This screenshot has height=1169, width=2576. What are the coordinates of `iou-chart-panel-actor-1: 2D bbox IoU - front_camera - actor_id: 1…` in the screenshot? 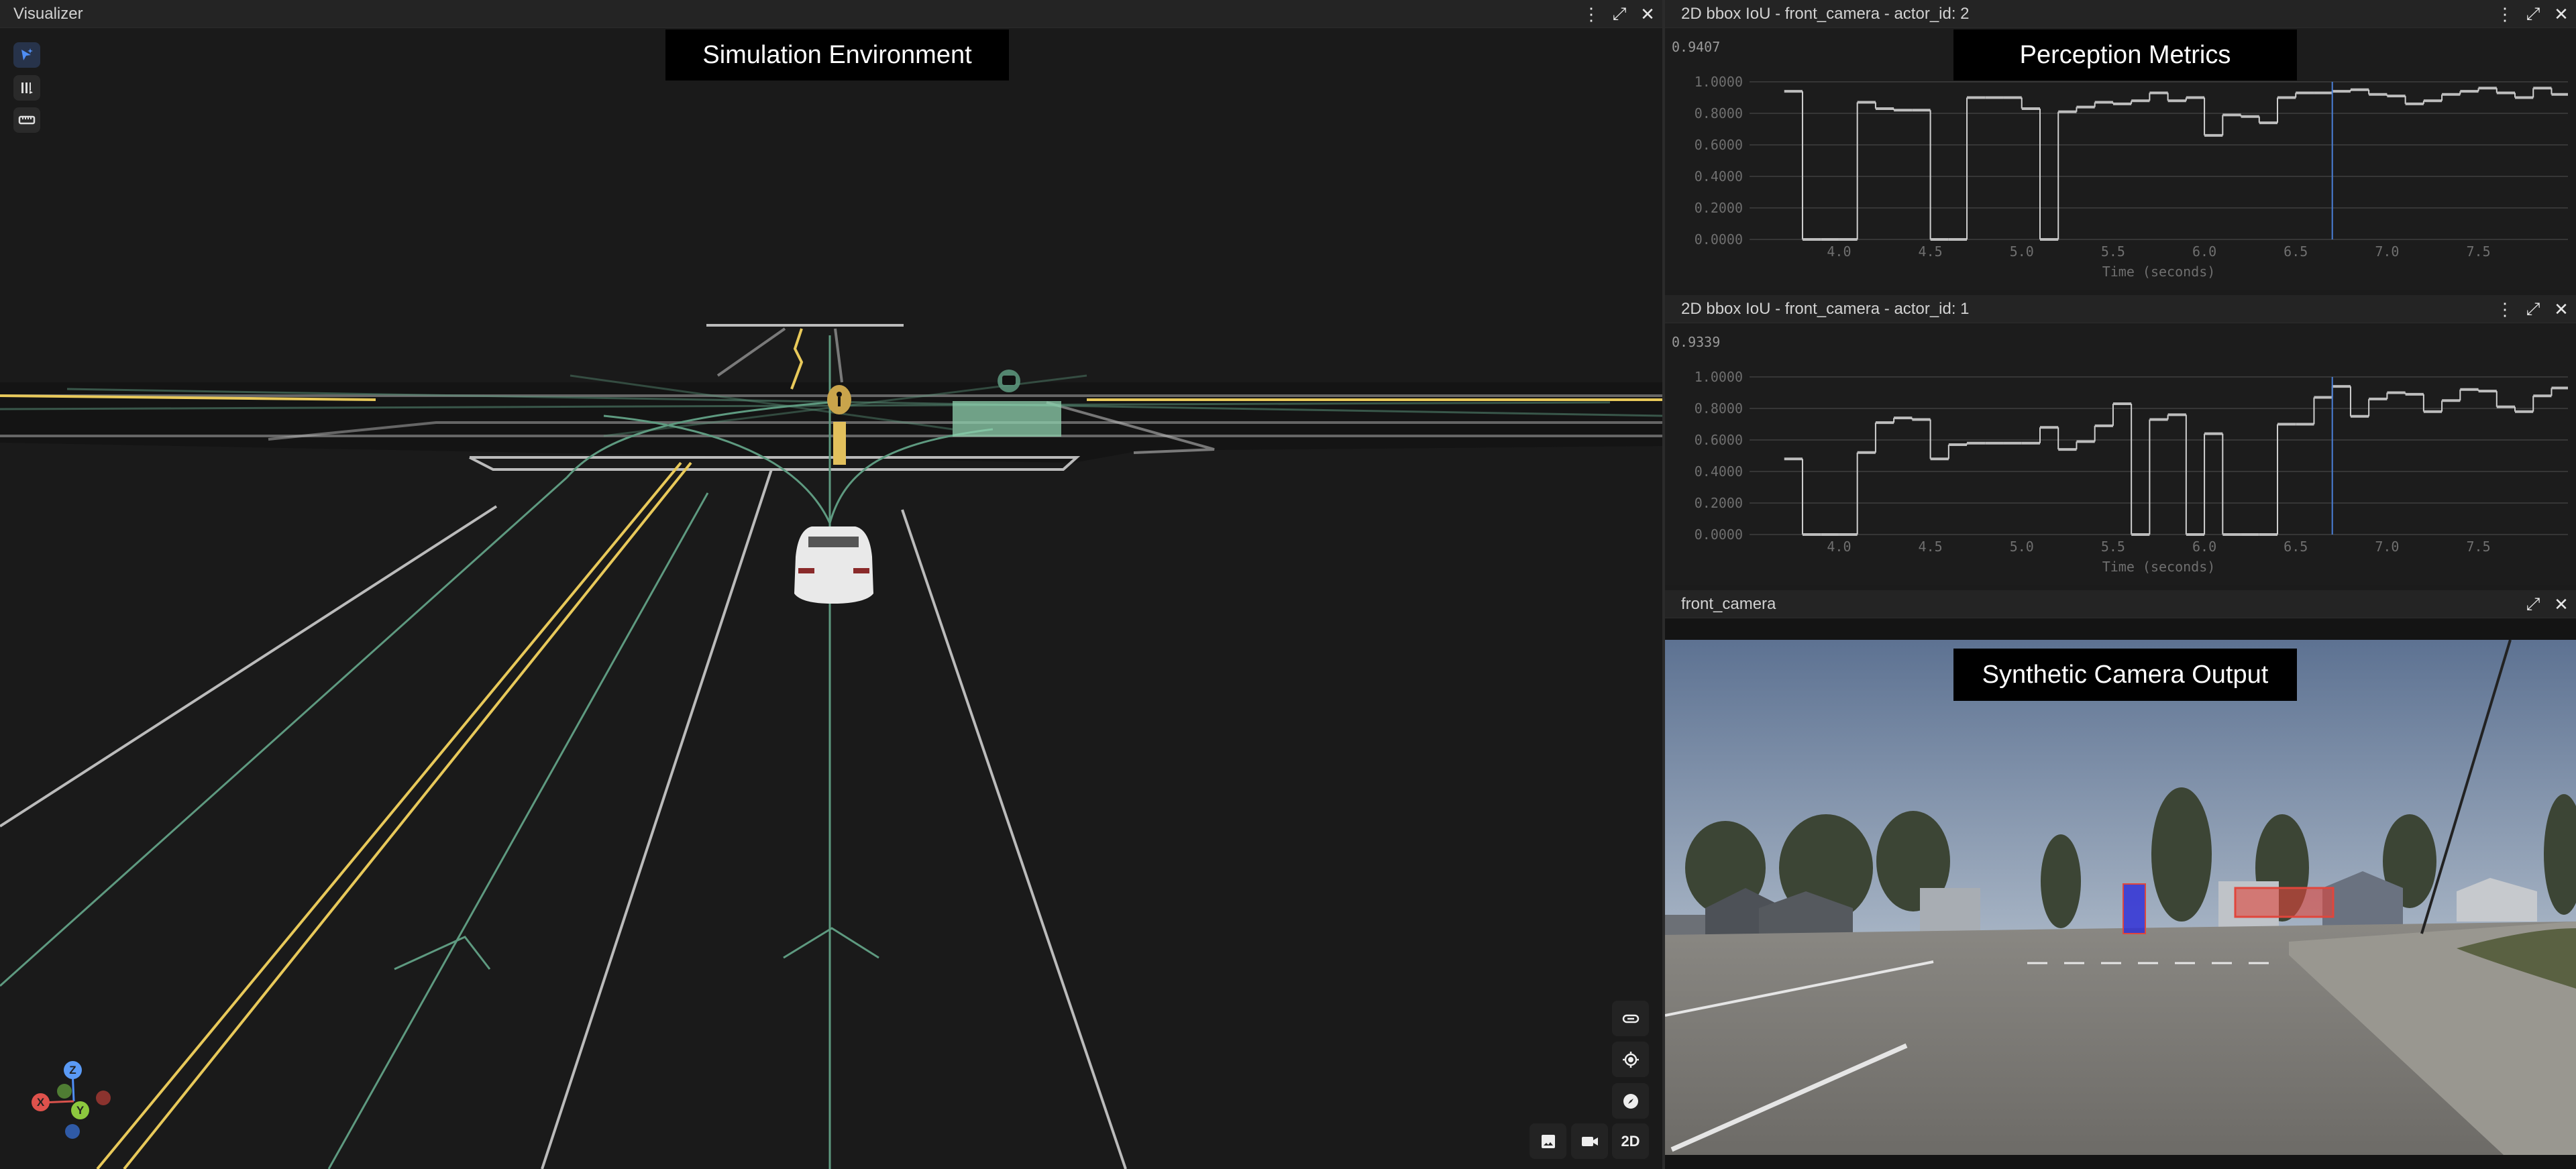 It's located at (2120, 440).